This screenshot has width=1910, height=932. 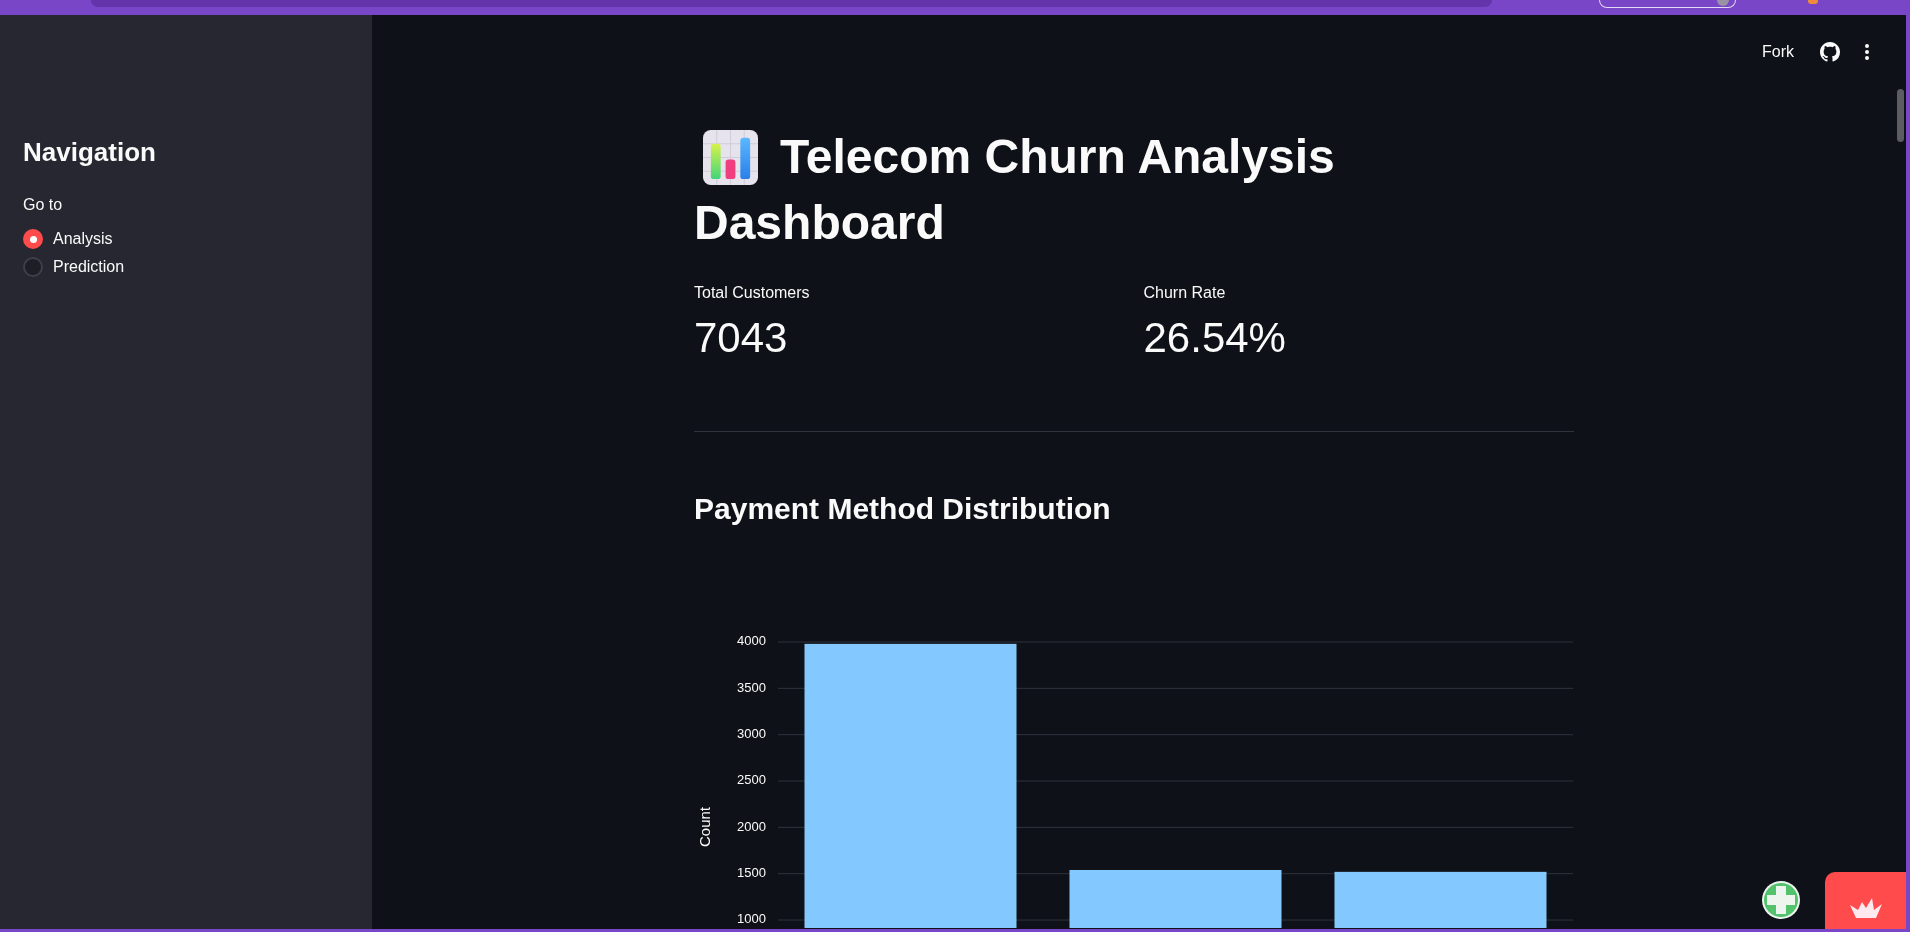 I want to click on crown-icon, so click(x=1865, y=908).